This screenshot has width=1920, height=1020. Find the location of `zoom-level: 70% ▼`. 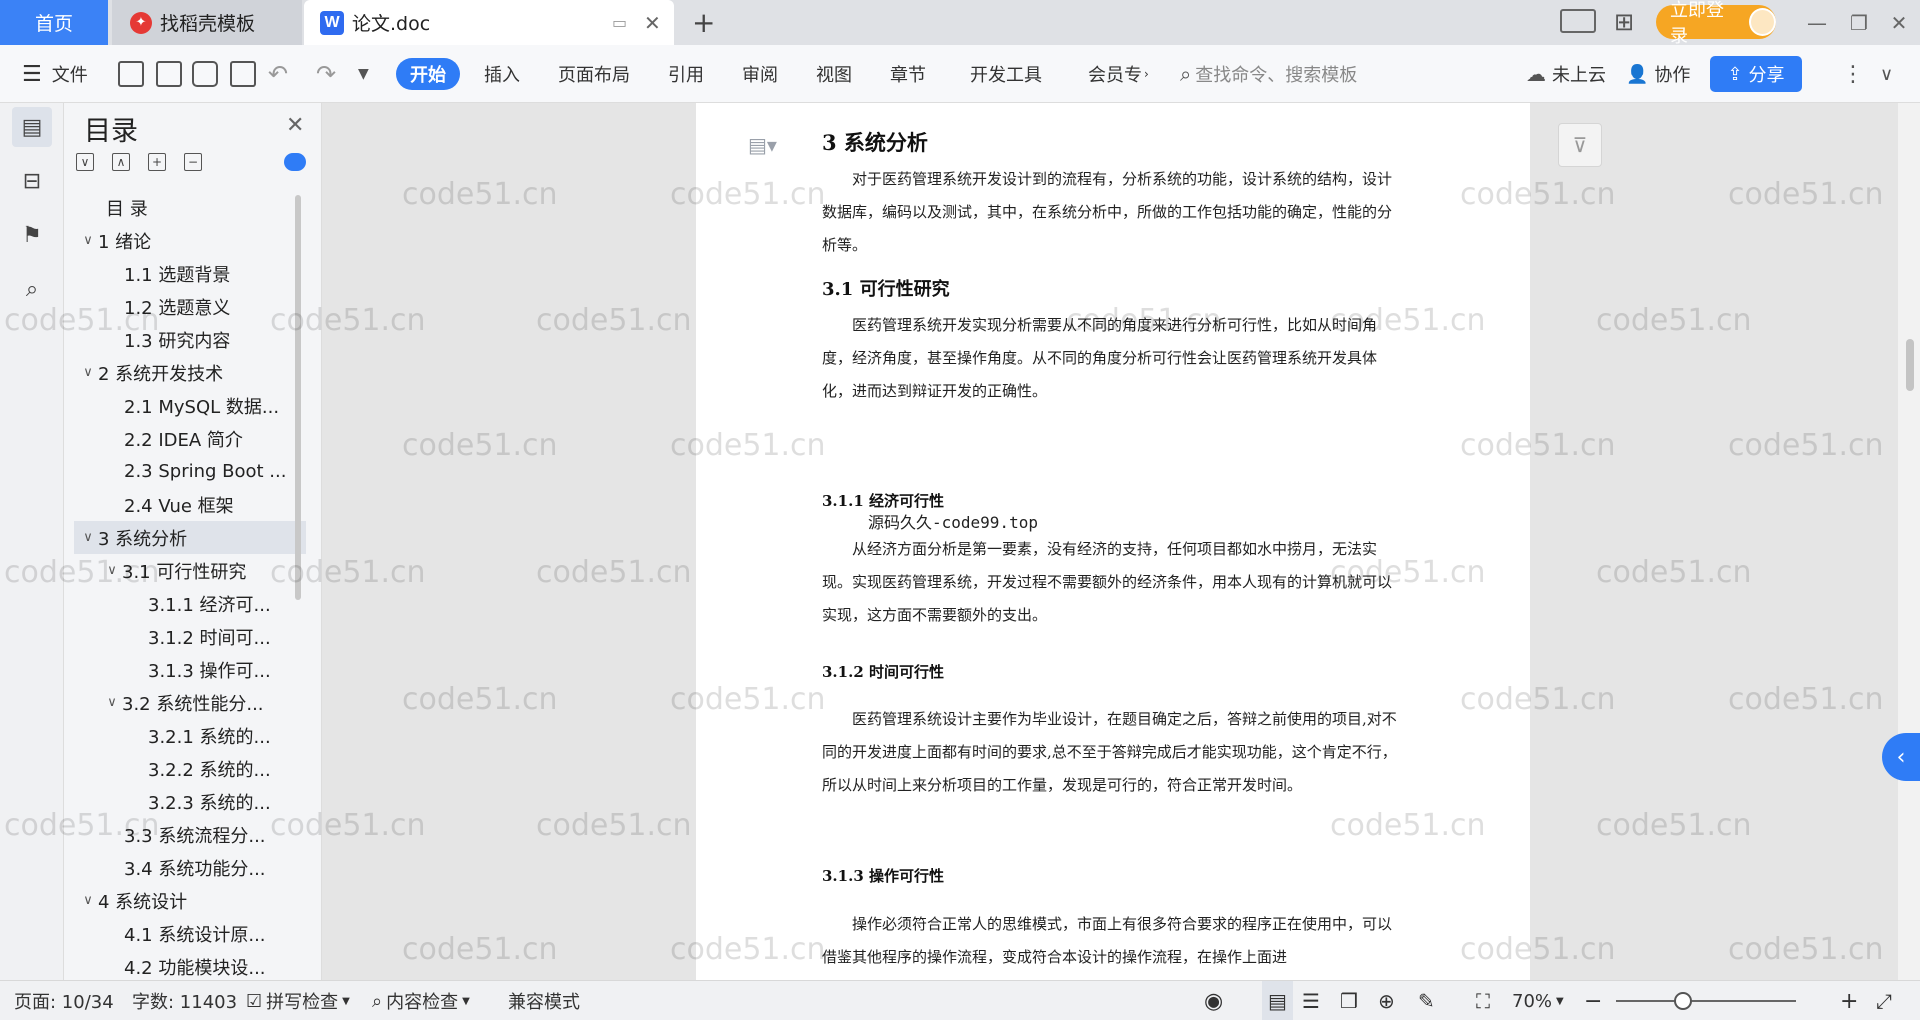

zoom-level: 70% ▼ is located at coordinates (1538, 1000).